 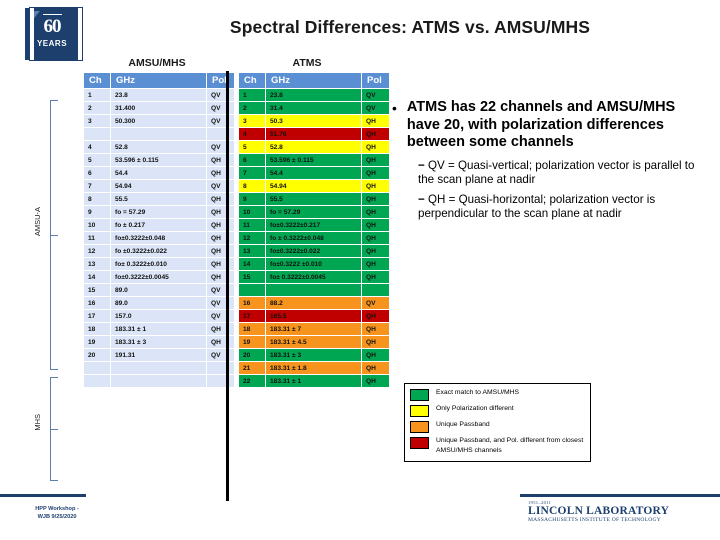 I want to click on header-amsu-pol: Pol, so click(x=220, y=80).